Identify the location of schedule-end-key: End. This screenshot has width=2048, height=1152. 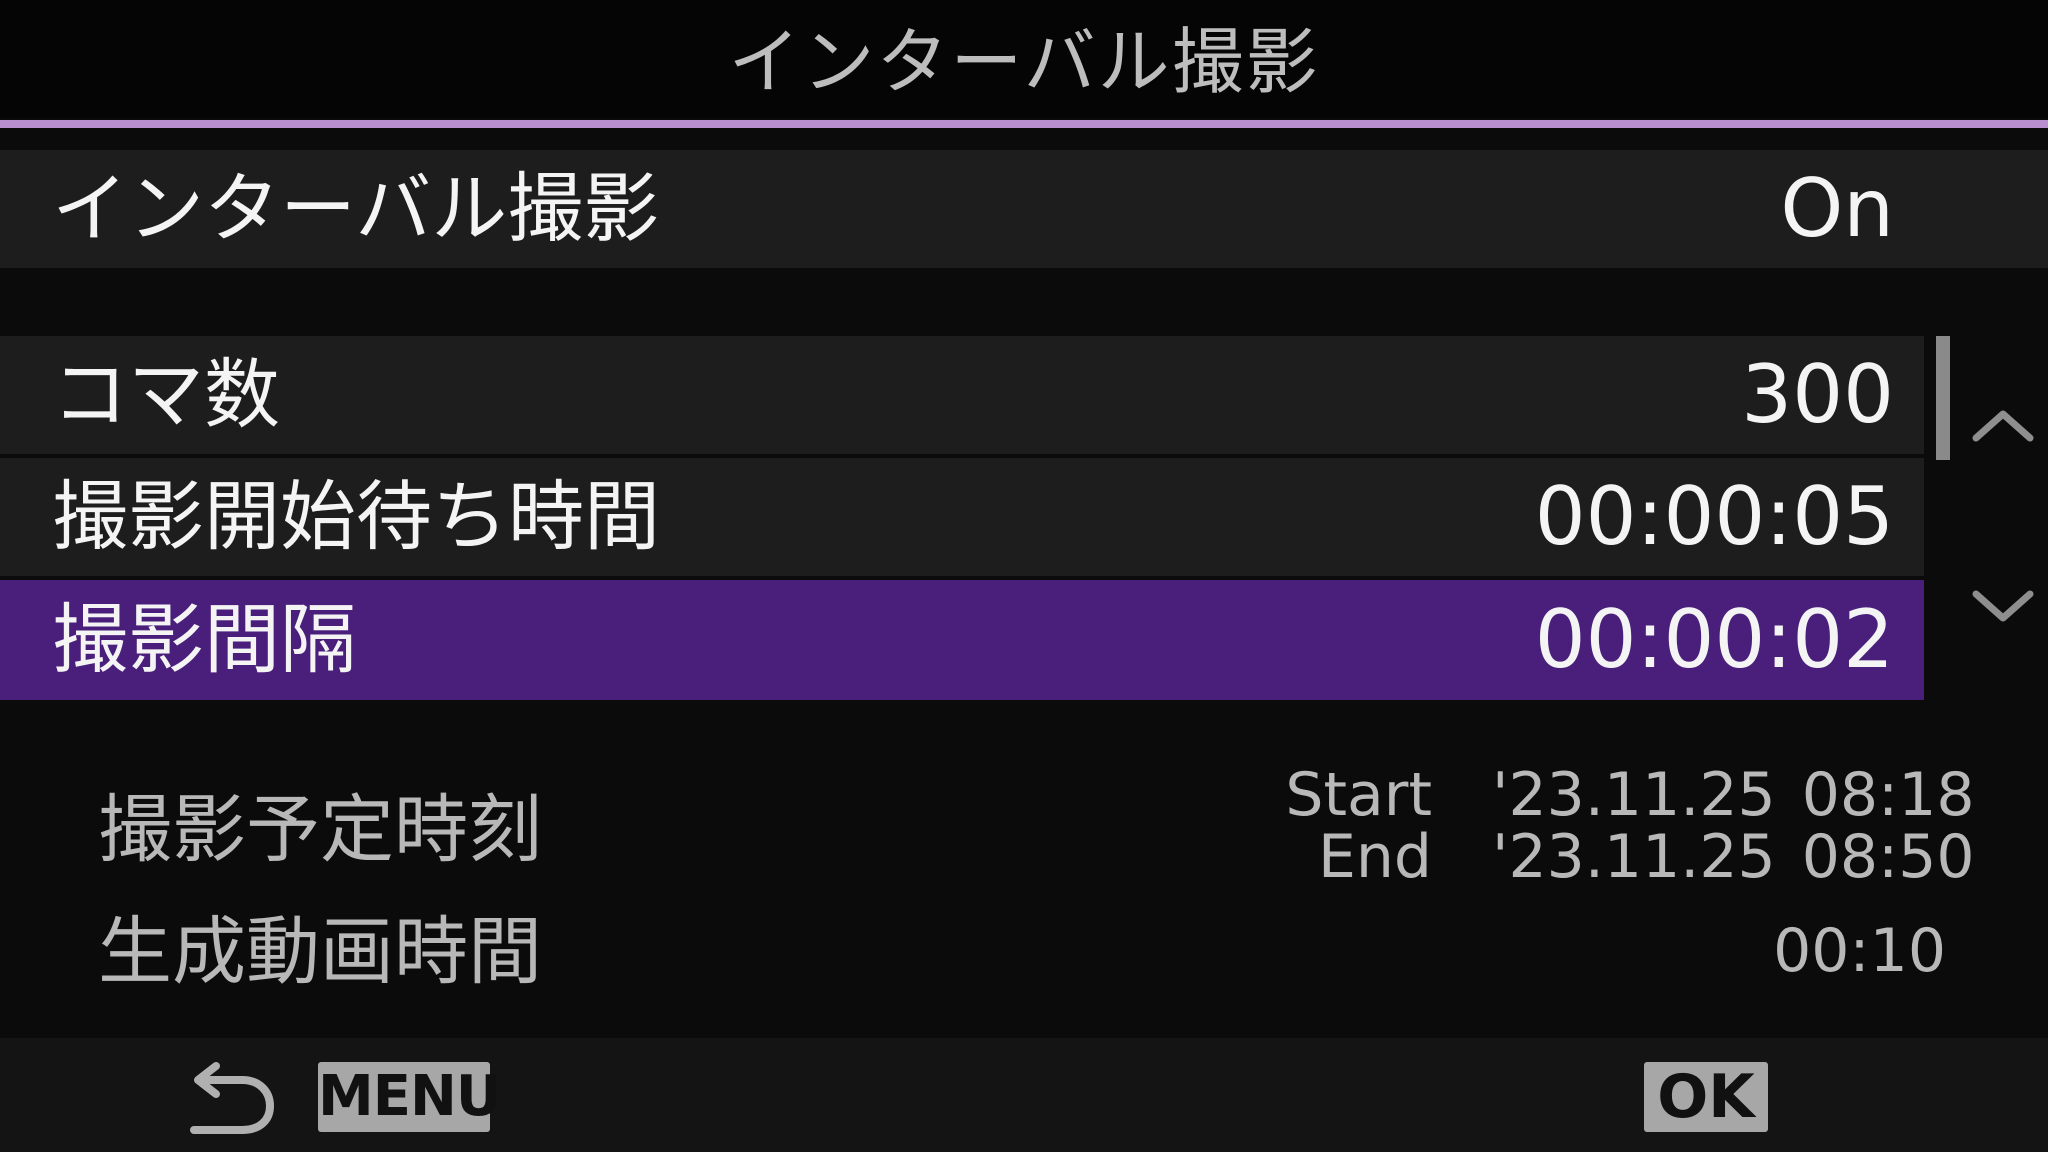
(1374, 857).